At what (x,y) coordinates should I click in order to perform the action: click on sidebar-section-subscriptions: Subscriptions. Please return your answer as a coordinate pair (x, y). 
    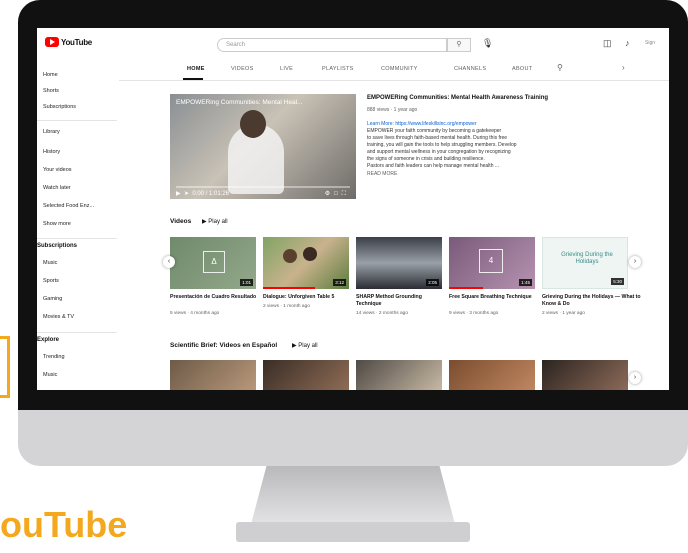
    Looking at the image, I should click on (57, 246).